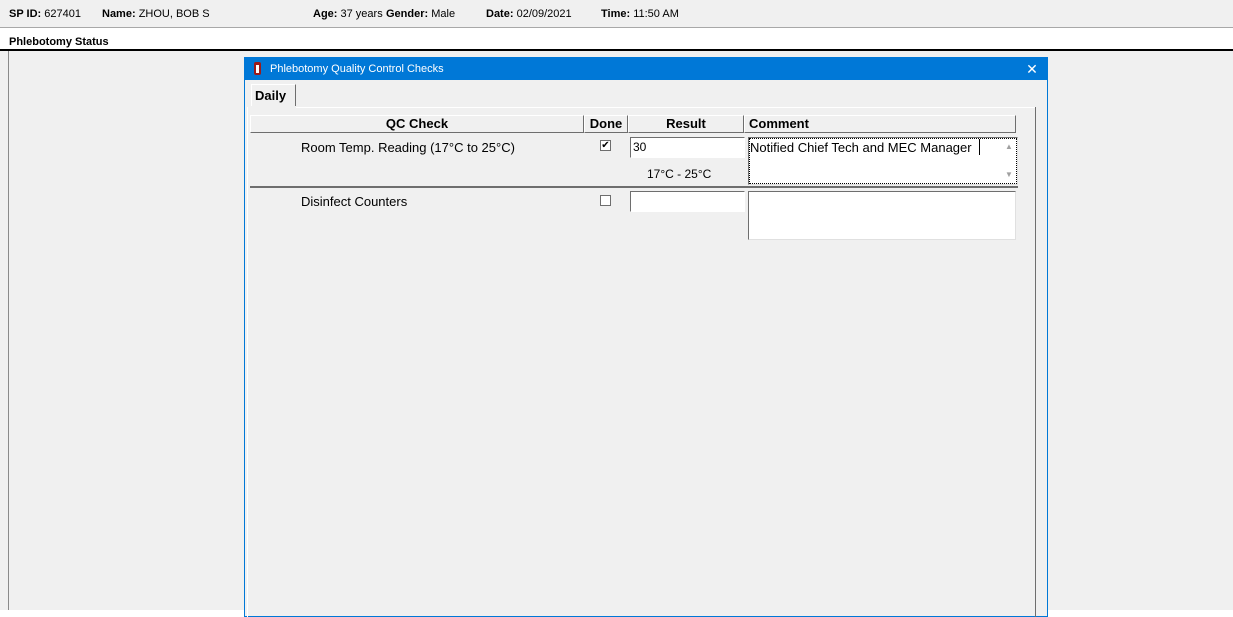 Image resolution: width=1233 pixels, height=617 pixels. I want to click on tube-icon, so click(257, 68).